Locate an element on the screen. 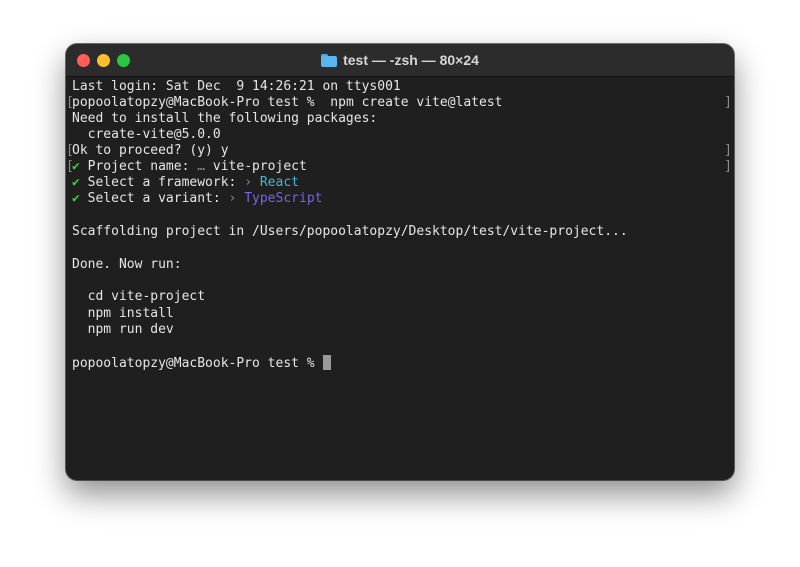 This screenshot has width=800, height=567. next-step-command: cd vite-project is located at coordinates (146, 296).